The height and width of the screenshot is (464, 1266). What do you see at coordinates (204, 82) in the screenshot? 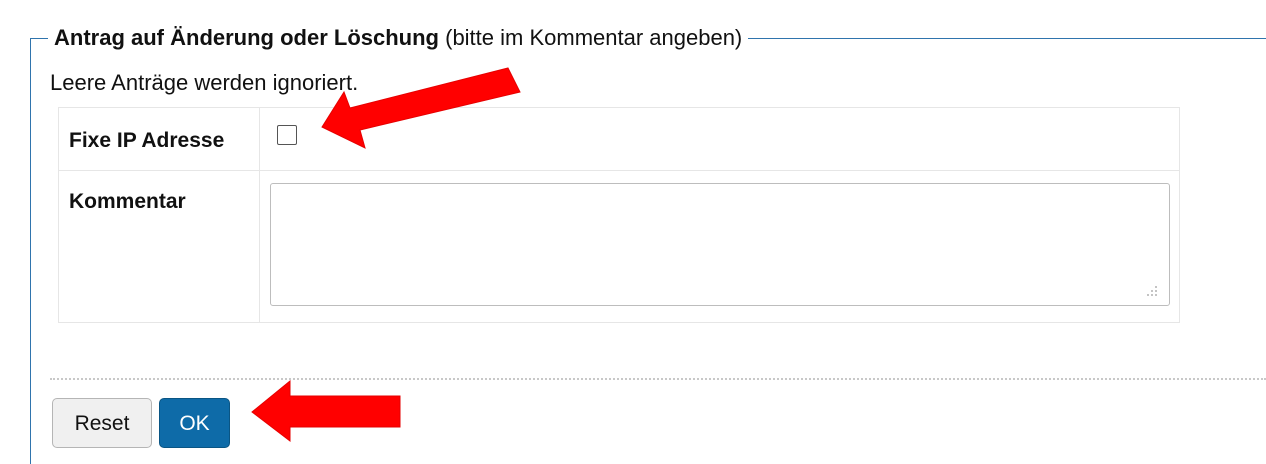
I see `info-text: Leere Anträge werden ignoriert.` at bounding box center [204, 82].